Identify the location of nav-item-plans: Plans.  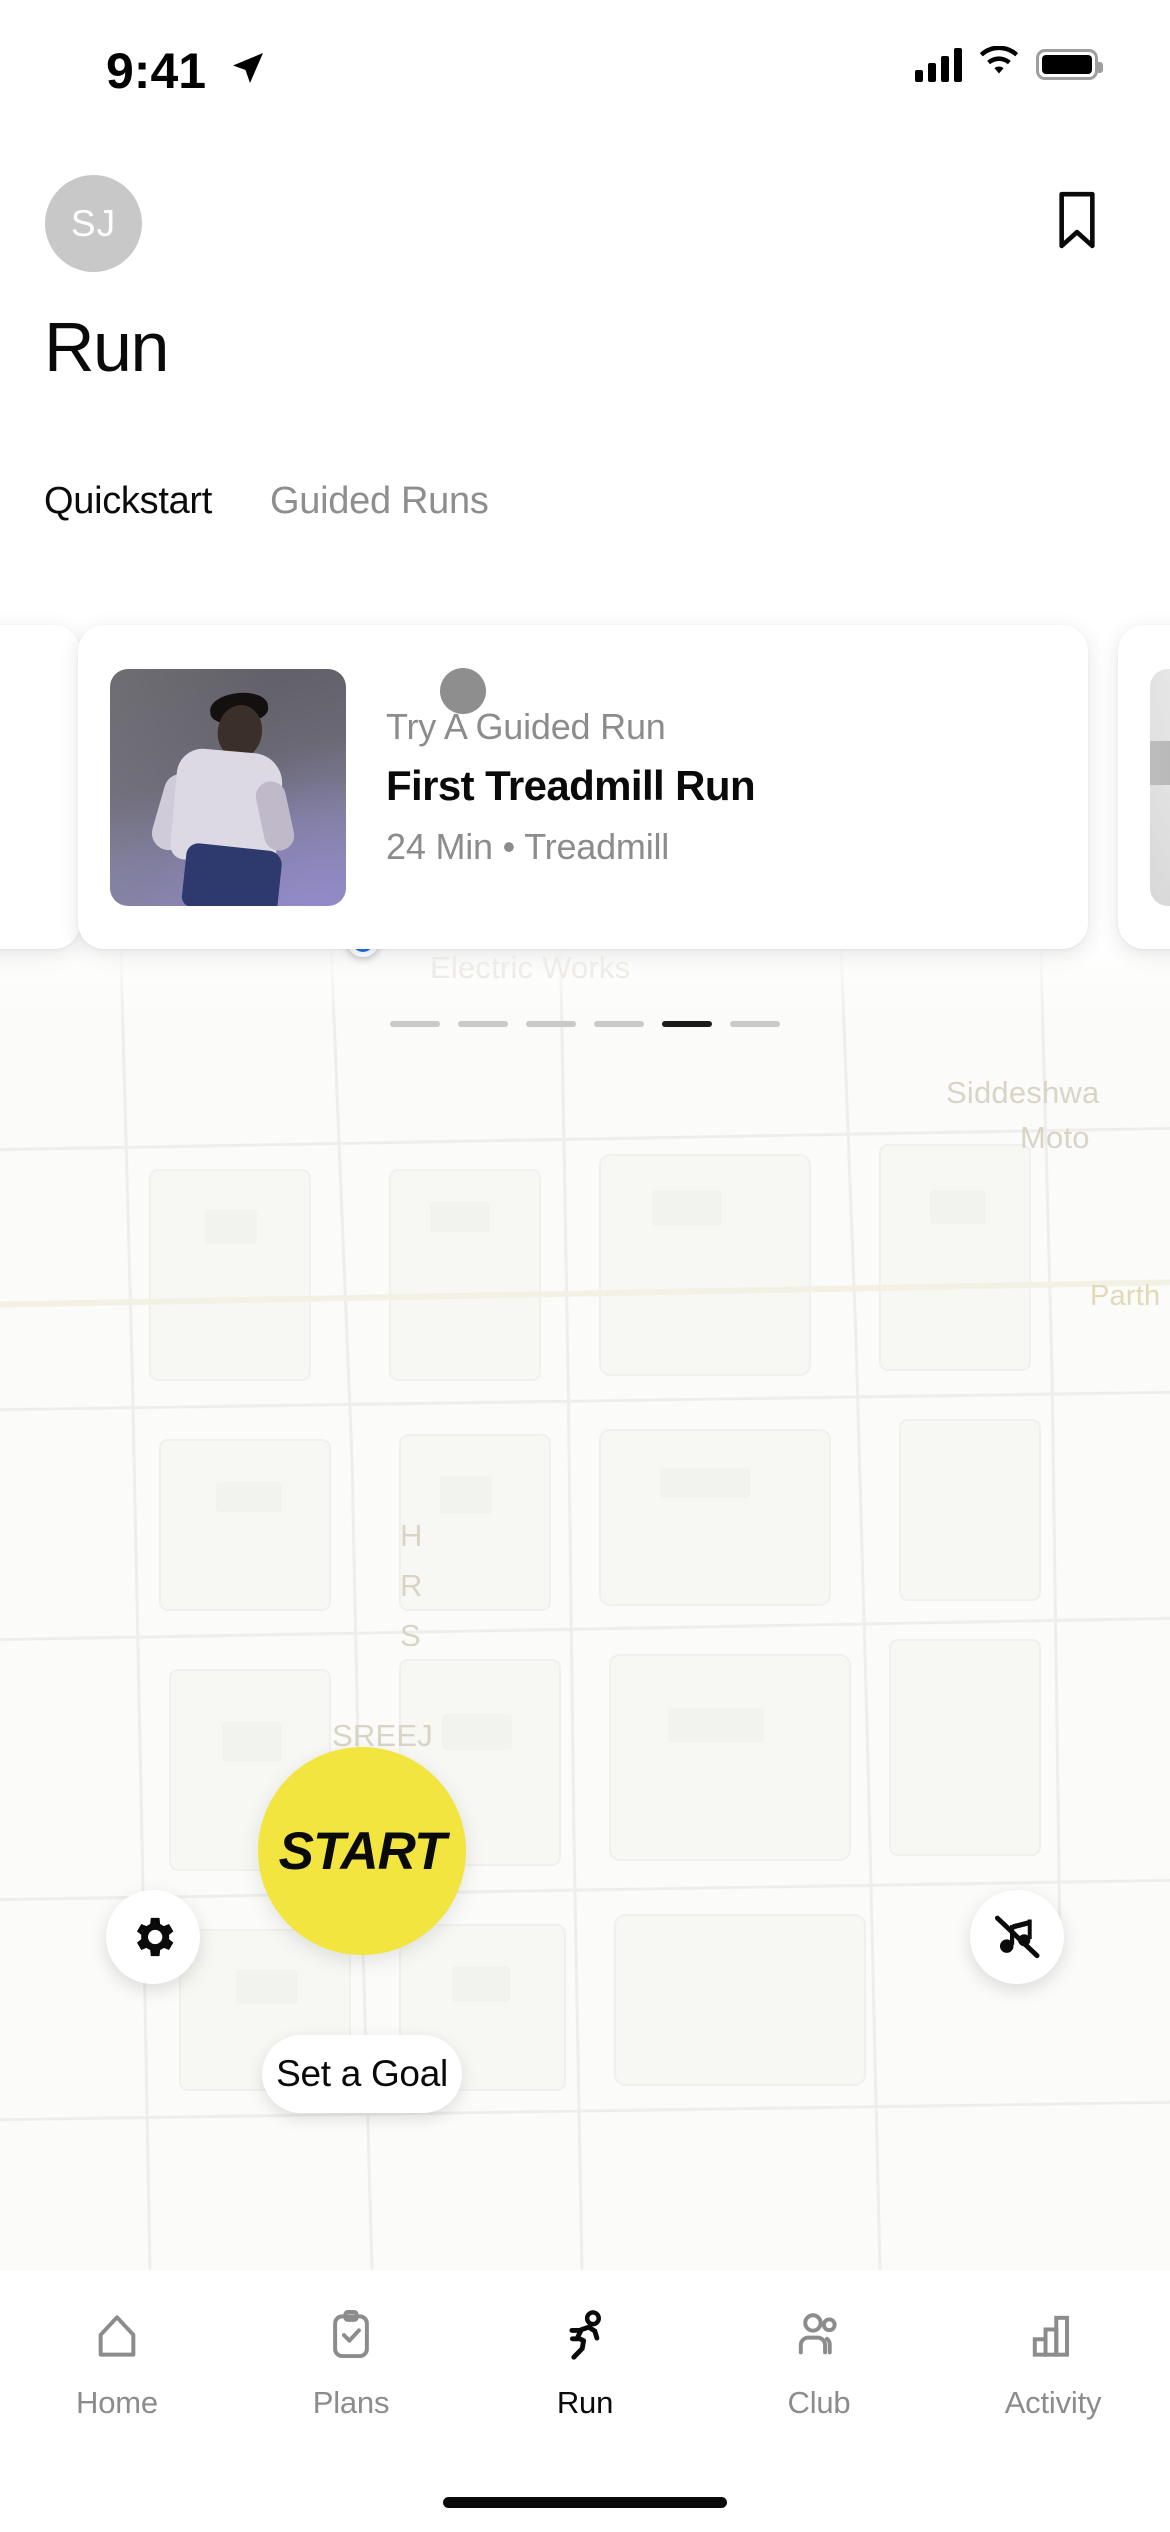
(351, 2364).